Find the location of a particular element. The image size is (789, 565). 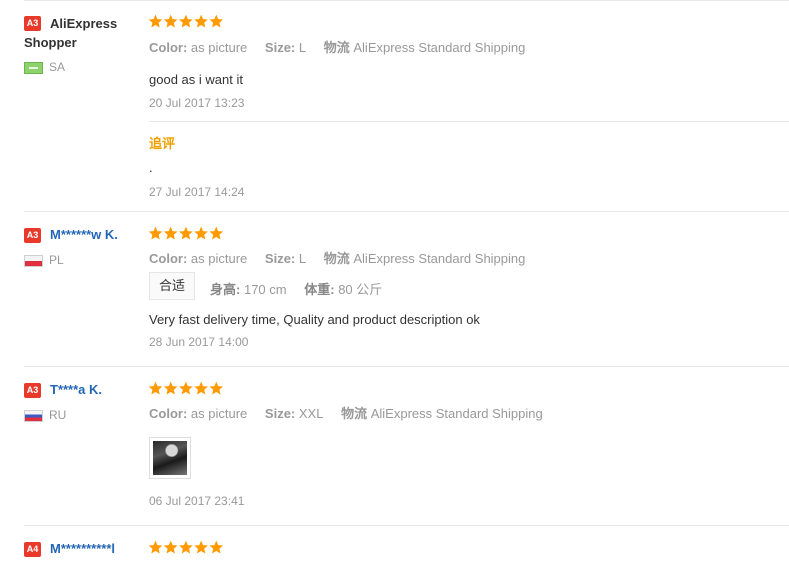

russia-flag-icon is located at coordinates (33, 416).